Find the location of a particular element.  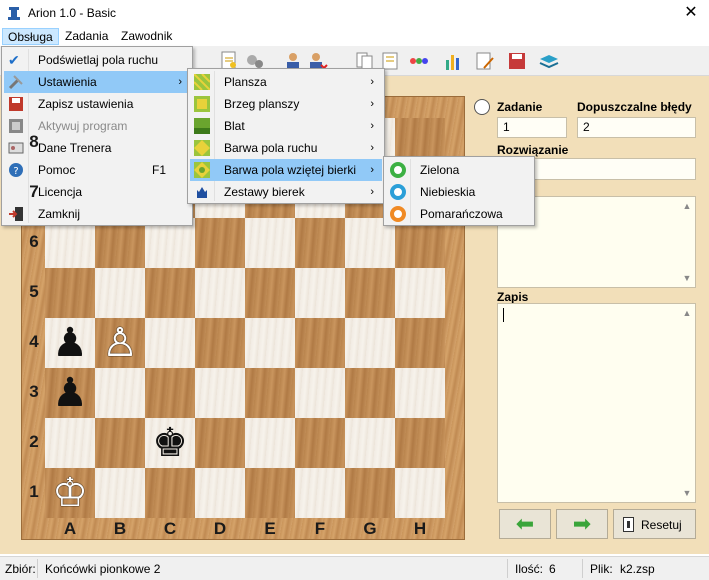

menu-item-podswietlaj: ✔ Podświetlaj pola ruchu is located at coordinates (97, 60).